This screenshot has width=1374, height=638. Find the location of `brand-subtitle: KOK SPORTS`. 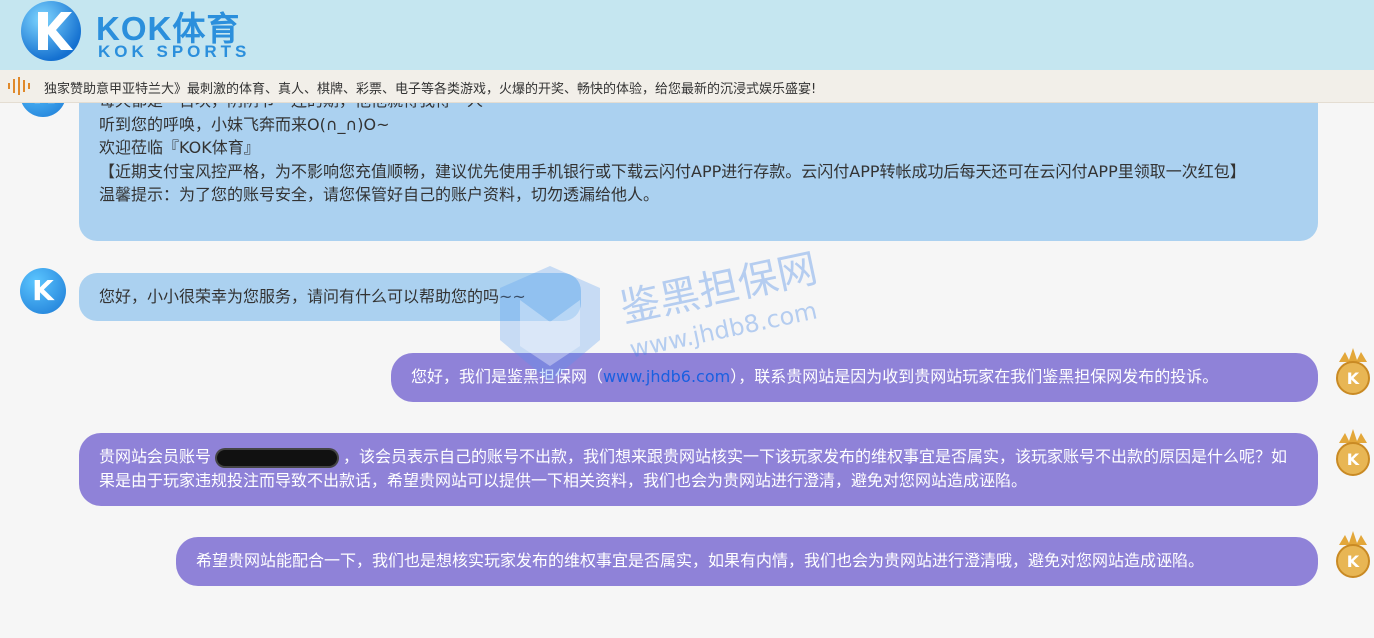

brand-subtitle: KOK SPORTS is located at coordinates (174, 51).